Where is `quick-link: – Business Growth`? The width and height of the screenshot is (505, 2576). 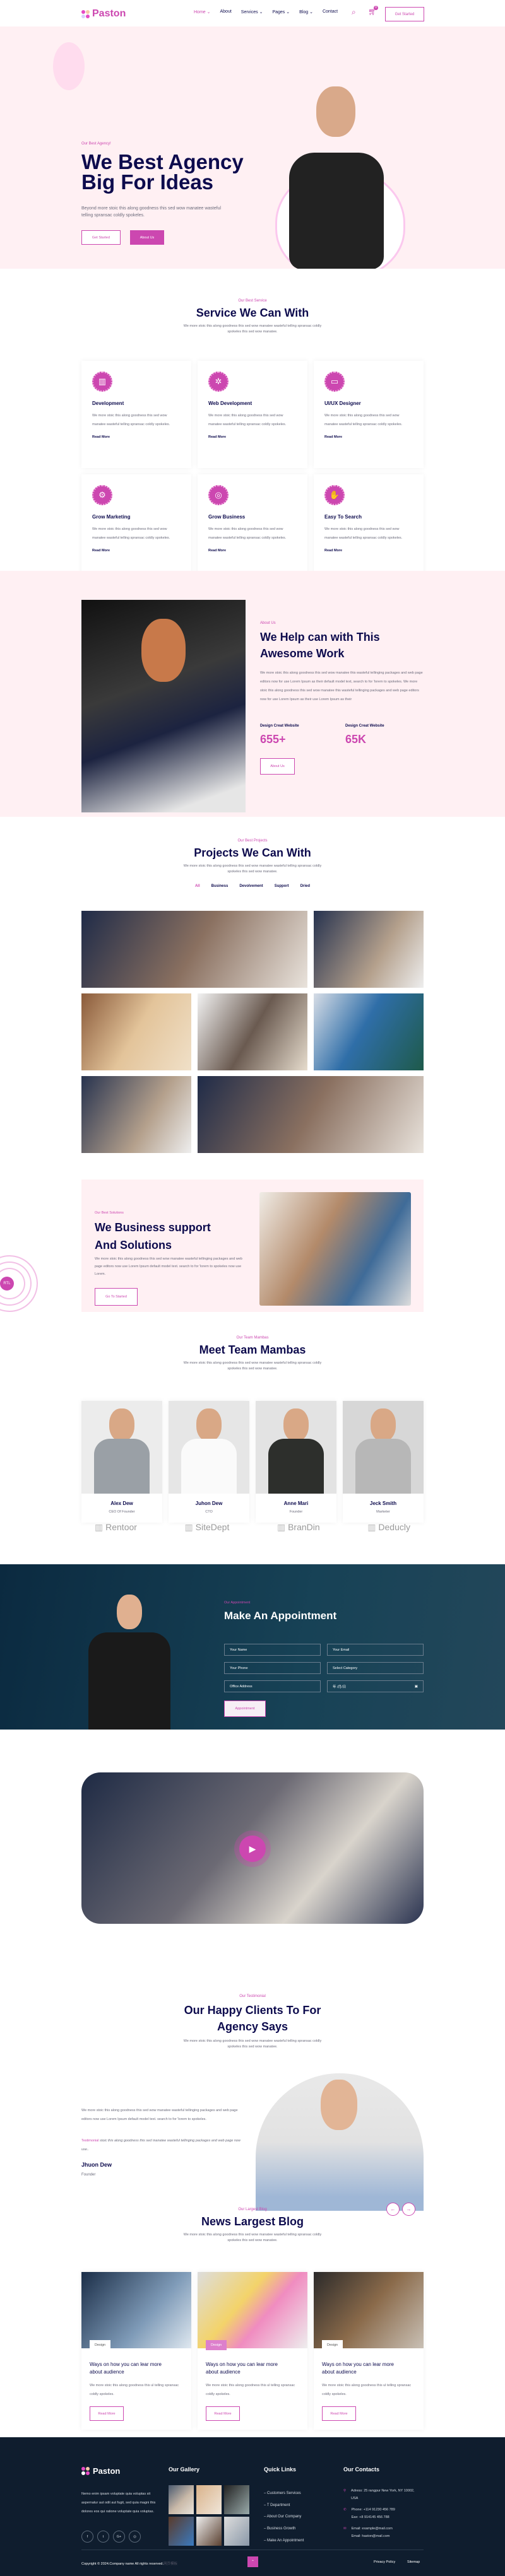
quick-link: – Business Growth is located at coordinates (284, 2529).